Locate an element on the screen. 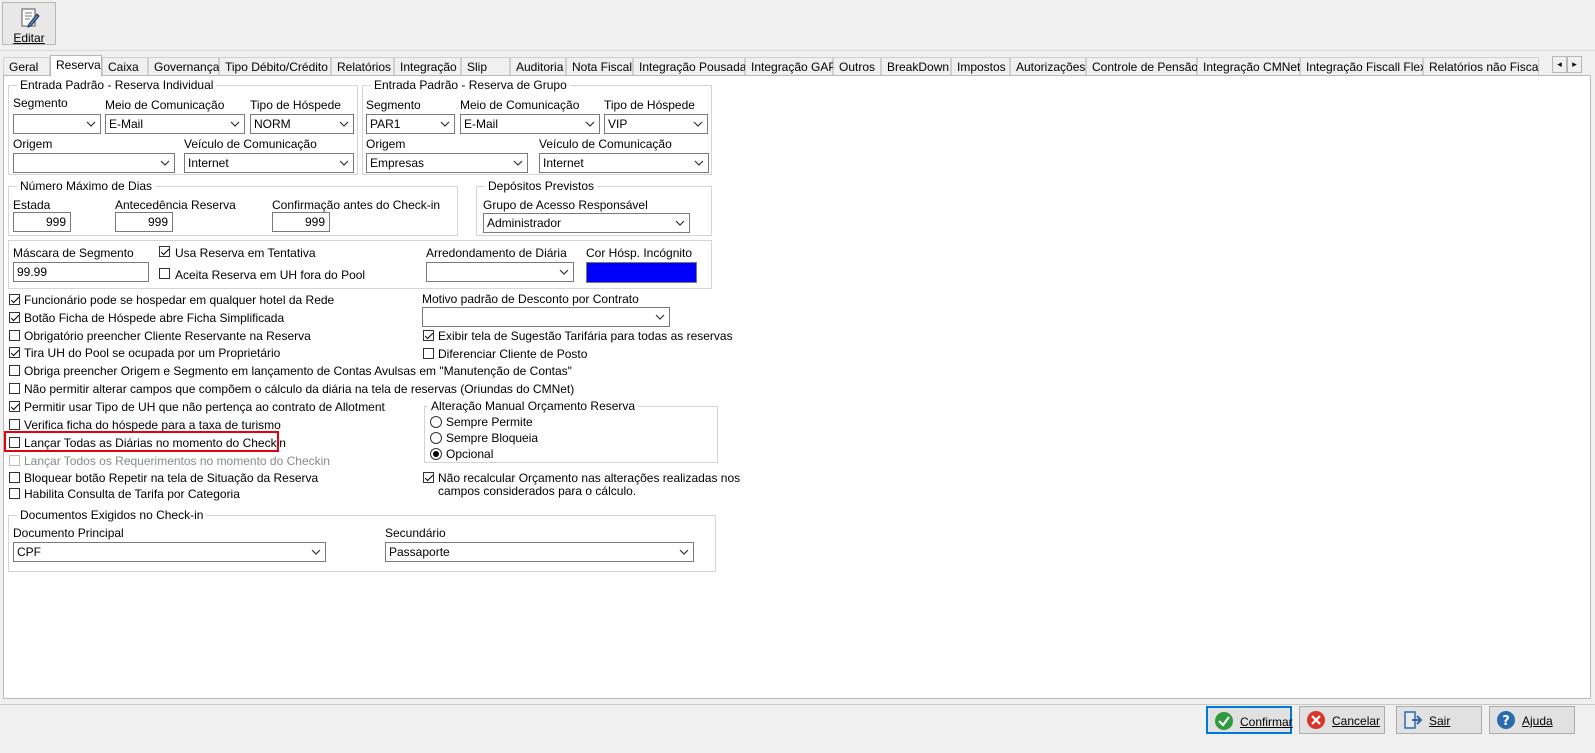  individual-meio-value: E-Mail is located at coordinates (126, 124).